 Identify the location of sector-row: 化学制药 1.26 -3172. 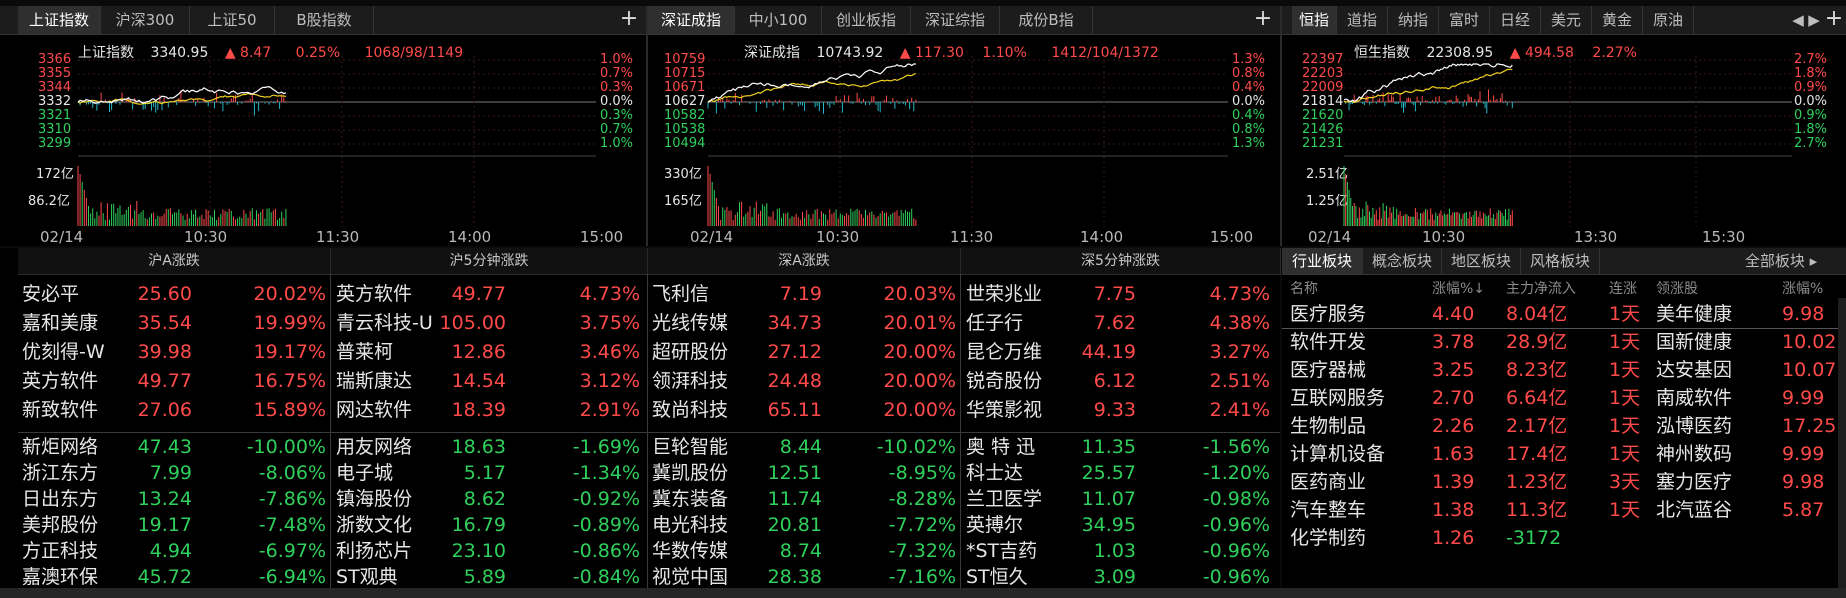
(1560, 538).